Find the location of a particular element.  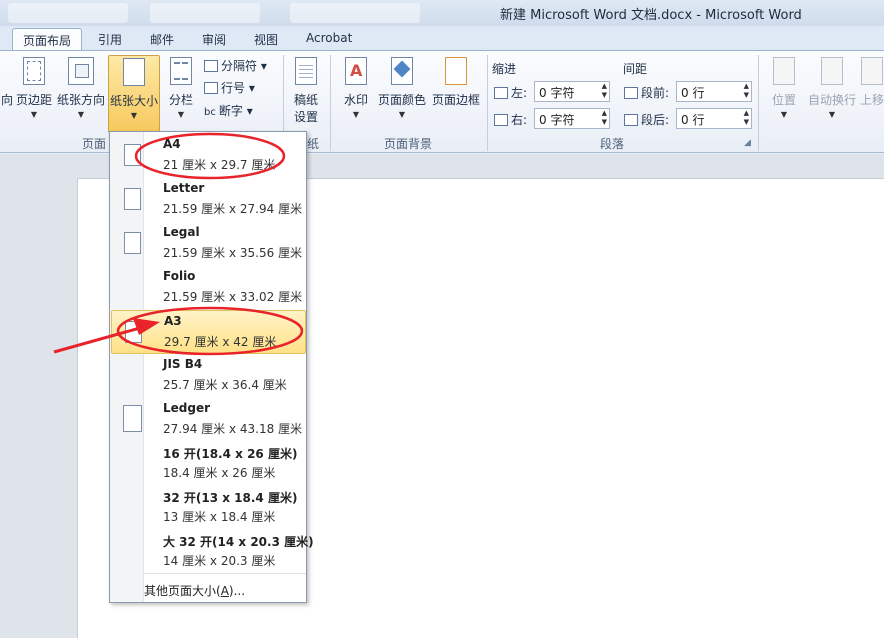

paper-size-name: 16 开(18.4 x 26 厘米) is located at coordinates (230, 454).